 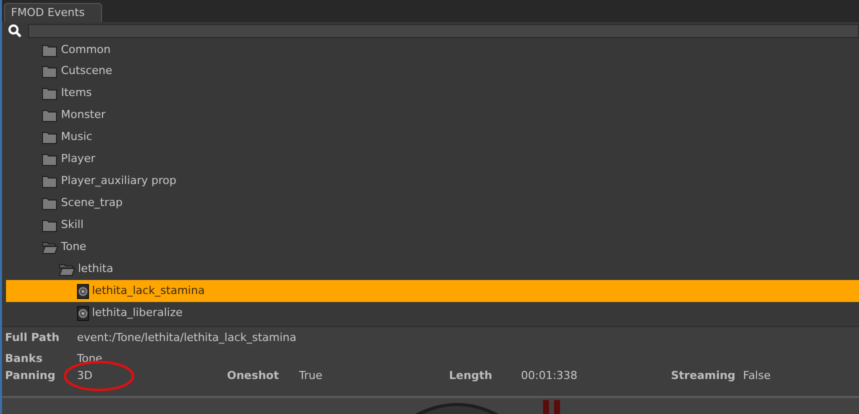 What do you see at coordinates (432, 225) in the screenshot?
I see `tree-row: Skill` at bounding box center [432, 225].